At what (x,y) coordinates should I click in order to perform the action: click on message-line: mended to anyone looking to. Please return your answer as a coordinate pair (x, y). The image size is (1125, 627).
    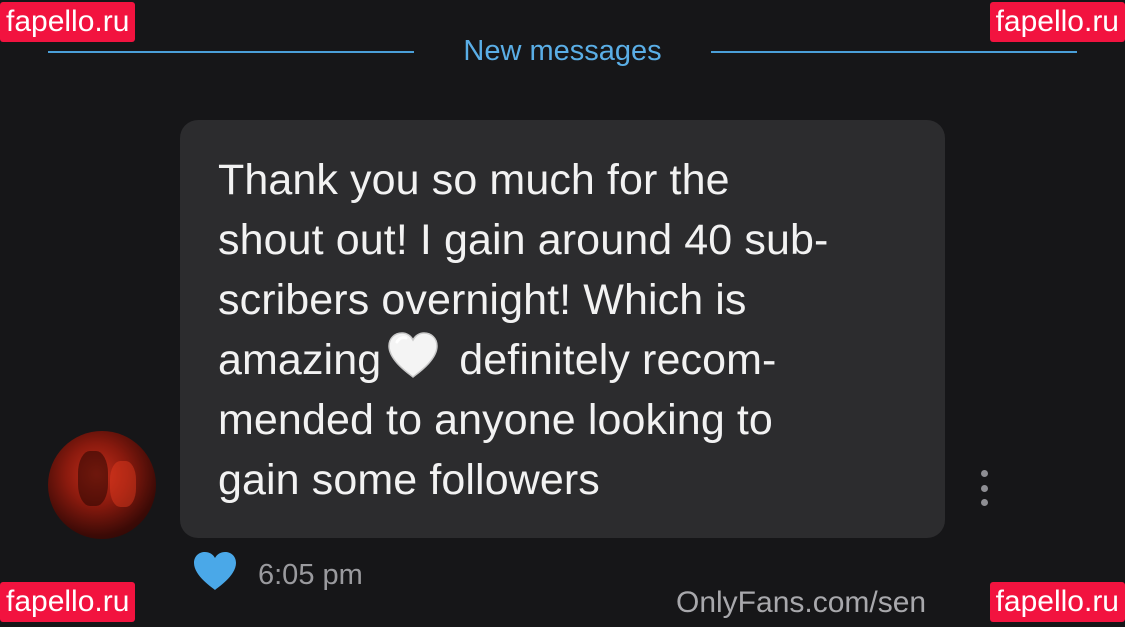
    Looking at the image, I should click on (495, 420).